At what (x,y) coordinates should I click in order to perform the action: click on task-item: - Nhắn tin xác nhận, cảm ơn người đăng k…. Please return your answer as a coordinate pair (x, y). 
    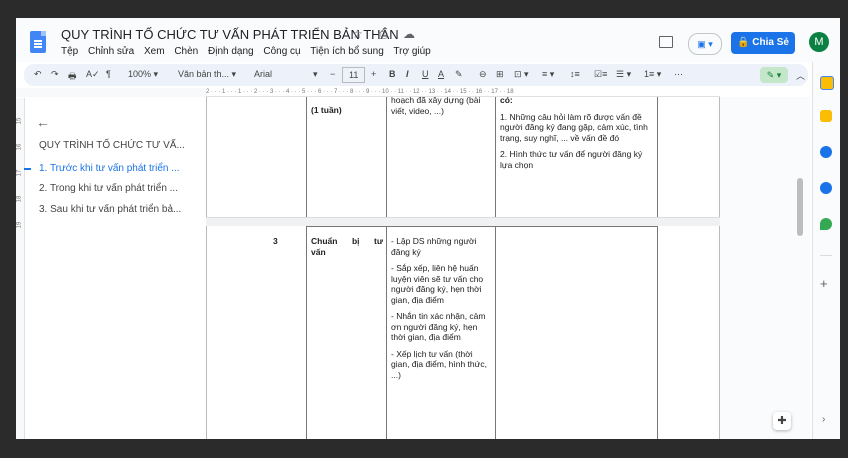
    Looking at the image, I should click on (438, 326).